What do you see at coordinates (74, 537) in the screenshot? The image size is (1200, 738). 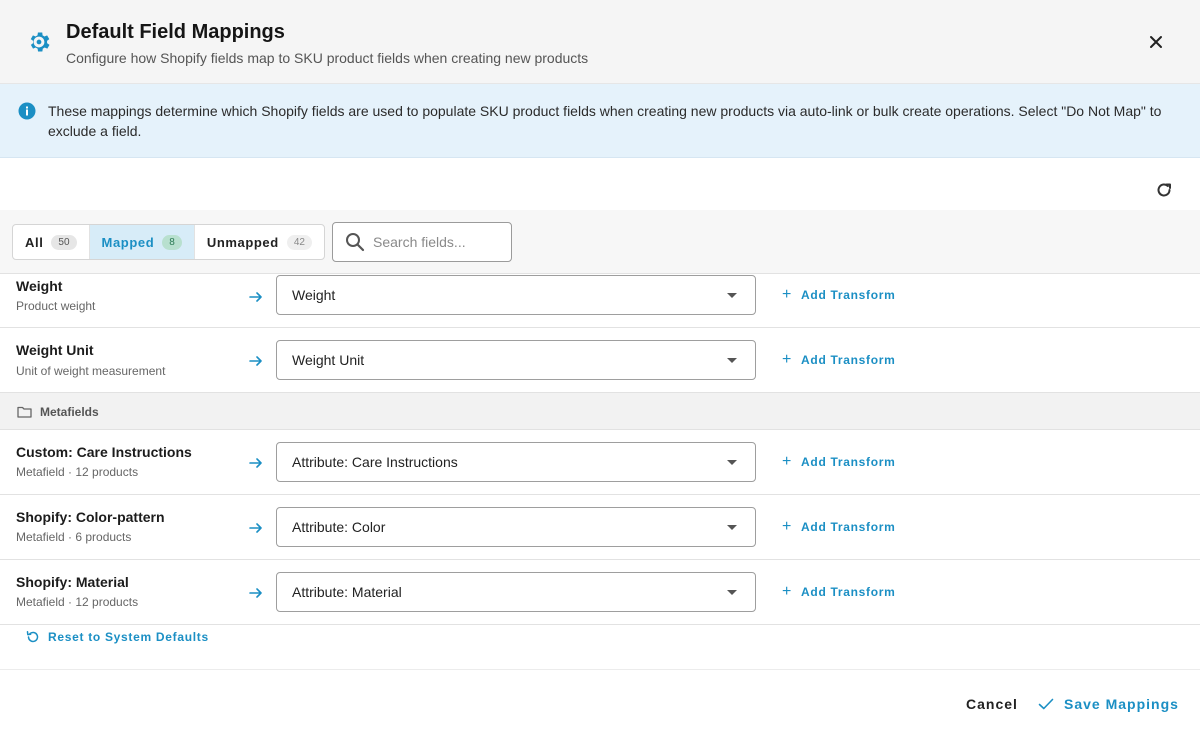 I see `field-description: Metafield · 6 products` at bounding box center [74, 537].